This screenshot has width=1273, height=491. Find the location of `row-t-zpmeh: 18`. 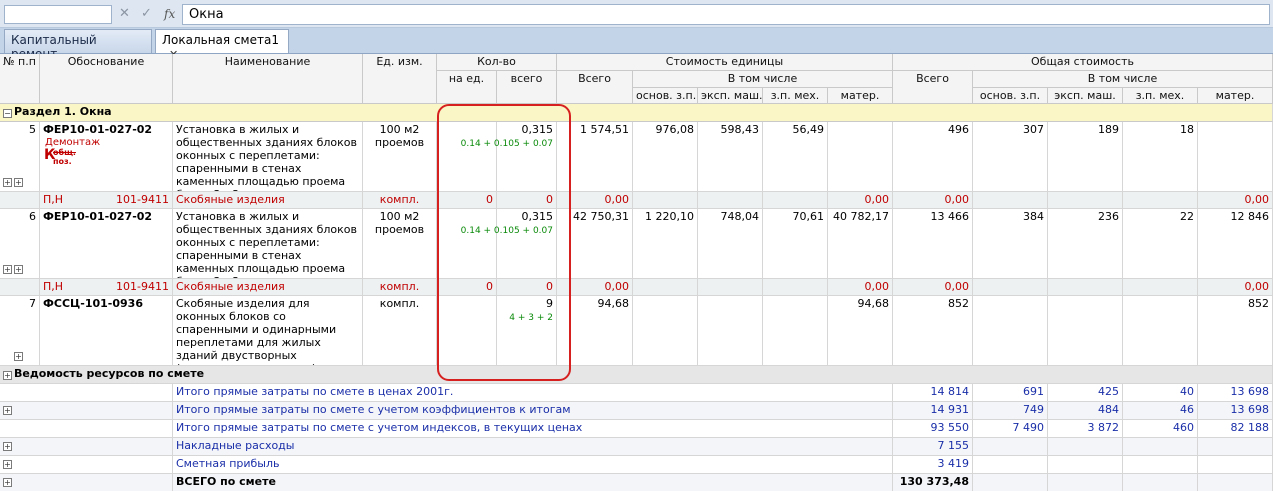

row-t-zpmeh: 18 is located at coordinates (1160, 157).